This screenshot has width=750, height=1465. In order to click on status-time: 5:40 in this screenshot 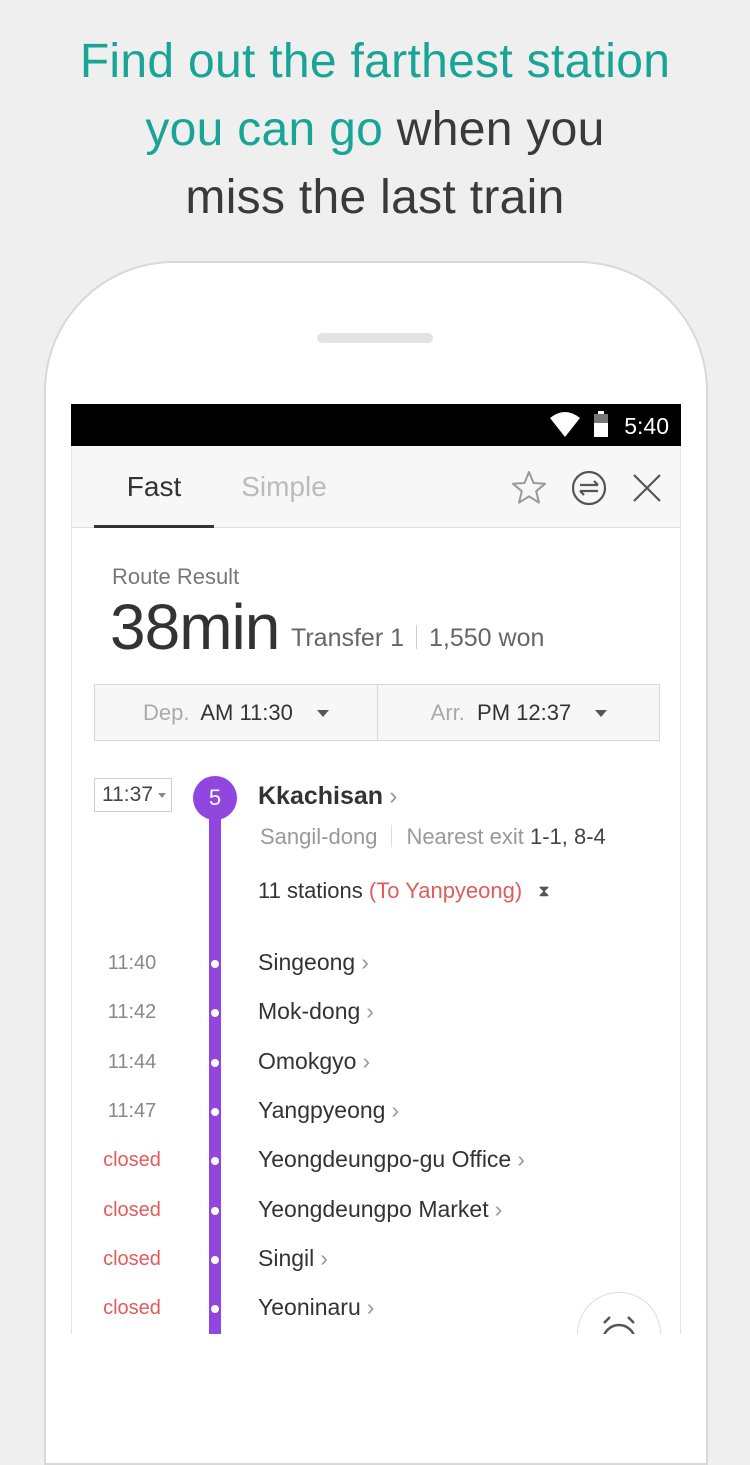, I will do `click(646, 426)`.